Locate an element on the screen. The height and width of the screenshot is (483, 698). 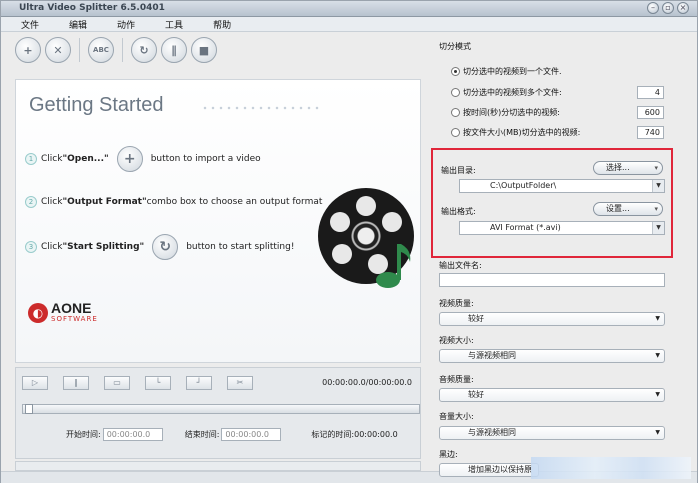
video-quality-label: 视频质量: is located at coordinates (456, 303).